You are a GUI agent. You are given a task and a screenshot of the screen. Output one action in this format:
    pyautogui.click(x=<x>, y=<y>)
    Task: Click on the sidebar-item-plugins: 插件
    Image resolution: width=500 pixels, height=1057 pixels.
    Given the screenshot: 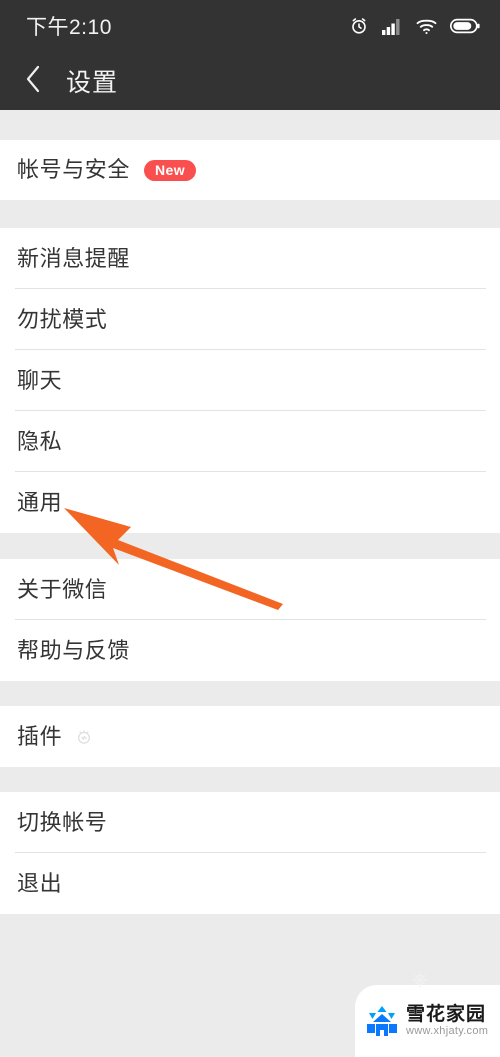 What is the action you would take?
    pyautogui.click(x=250, y=736)
    